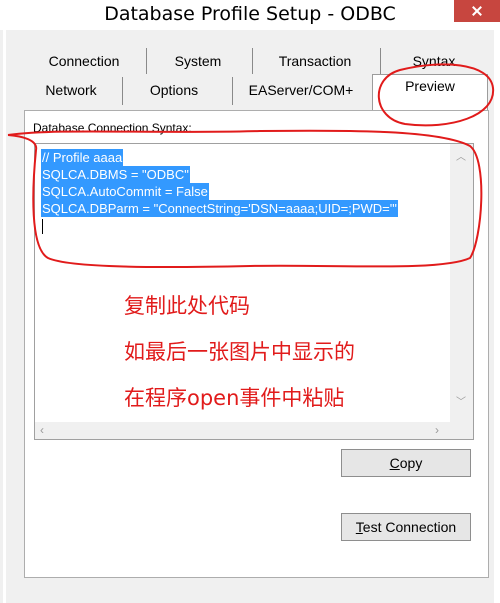 This screenshot has height=603, width=500. What do you see at coordinates (436, 95) in the screenshot?
I see `preview-circle-mark` at bounding box center [436, 95].